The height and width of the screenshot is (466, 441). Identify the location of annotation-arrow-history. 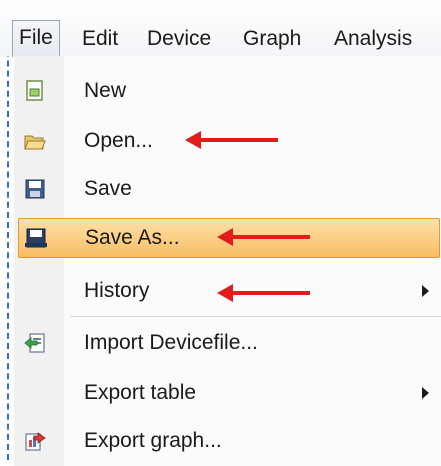
(263, 293).